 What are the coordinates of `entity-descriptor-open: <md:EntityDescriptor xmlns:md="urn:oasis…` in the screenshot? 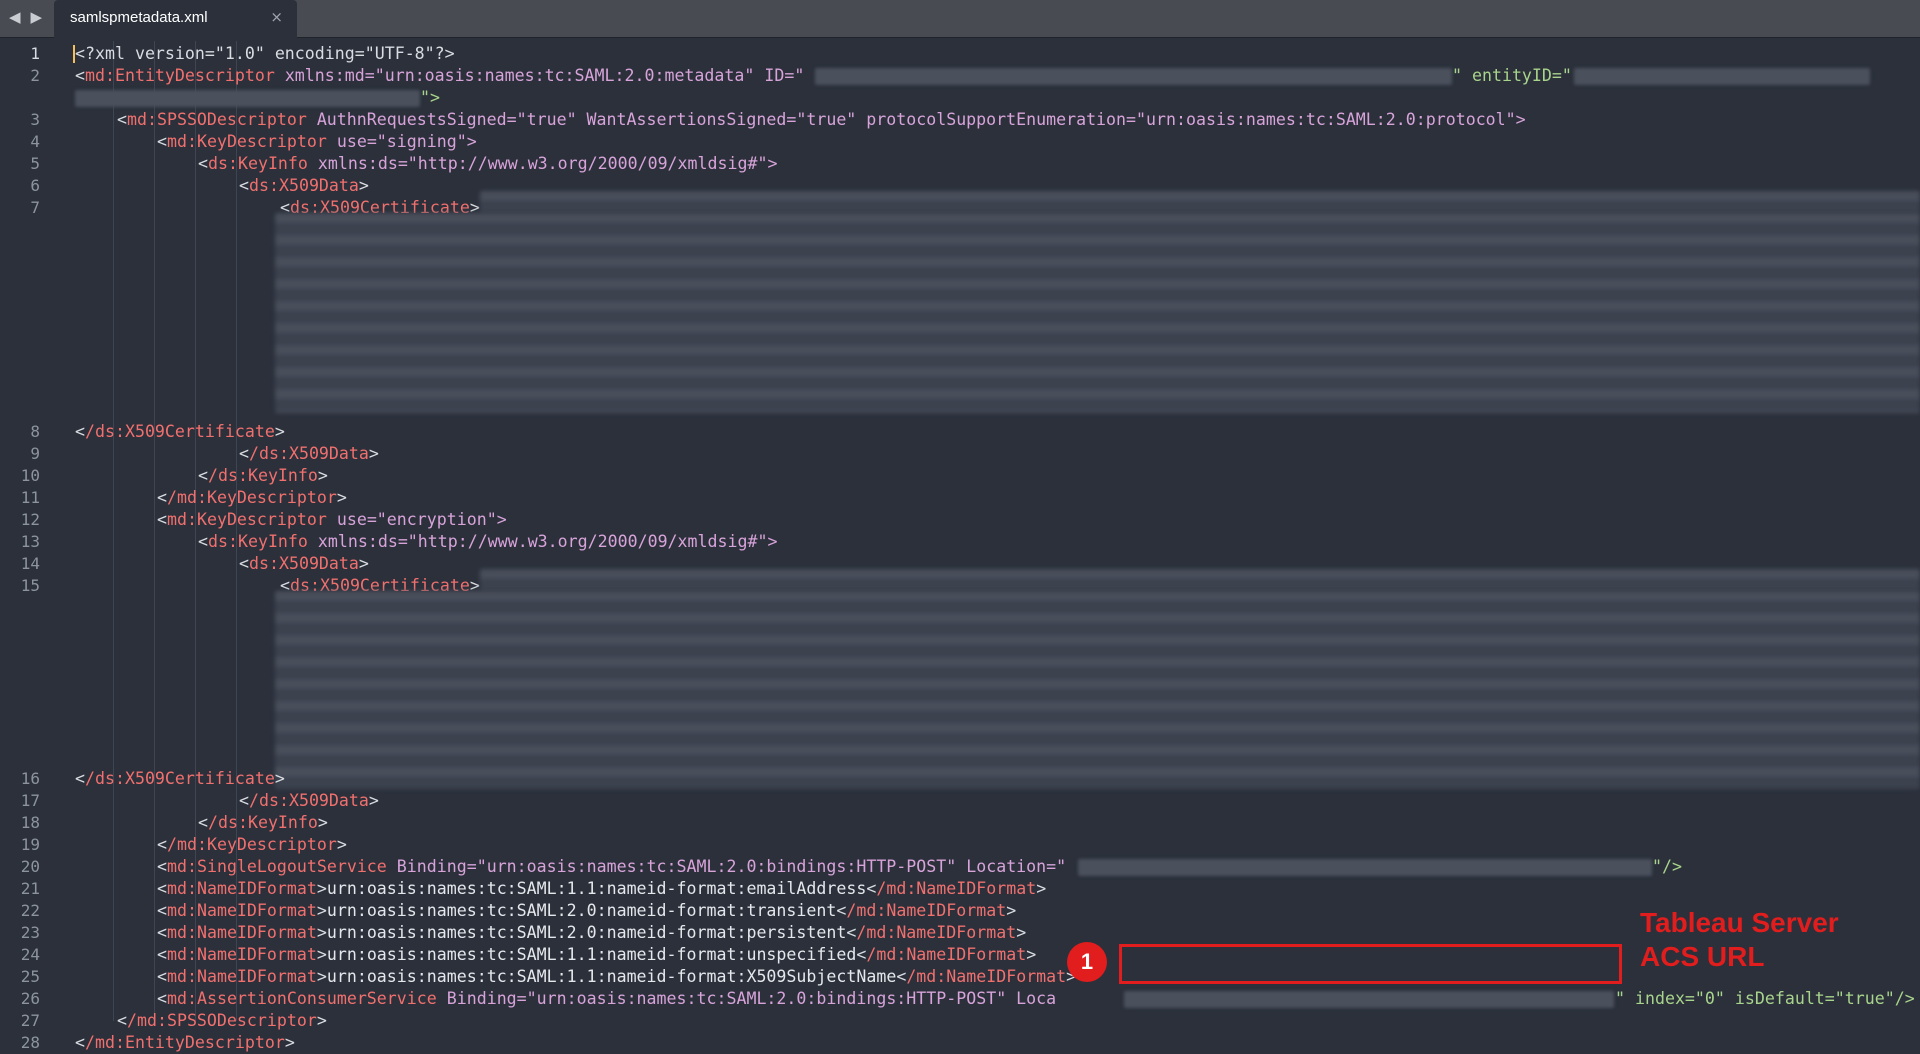 It's located at (440, 75).